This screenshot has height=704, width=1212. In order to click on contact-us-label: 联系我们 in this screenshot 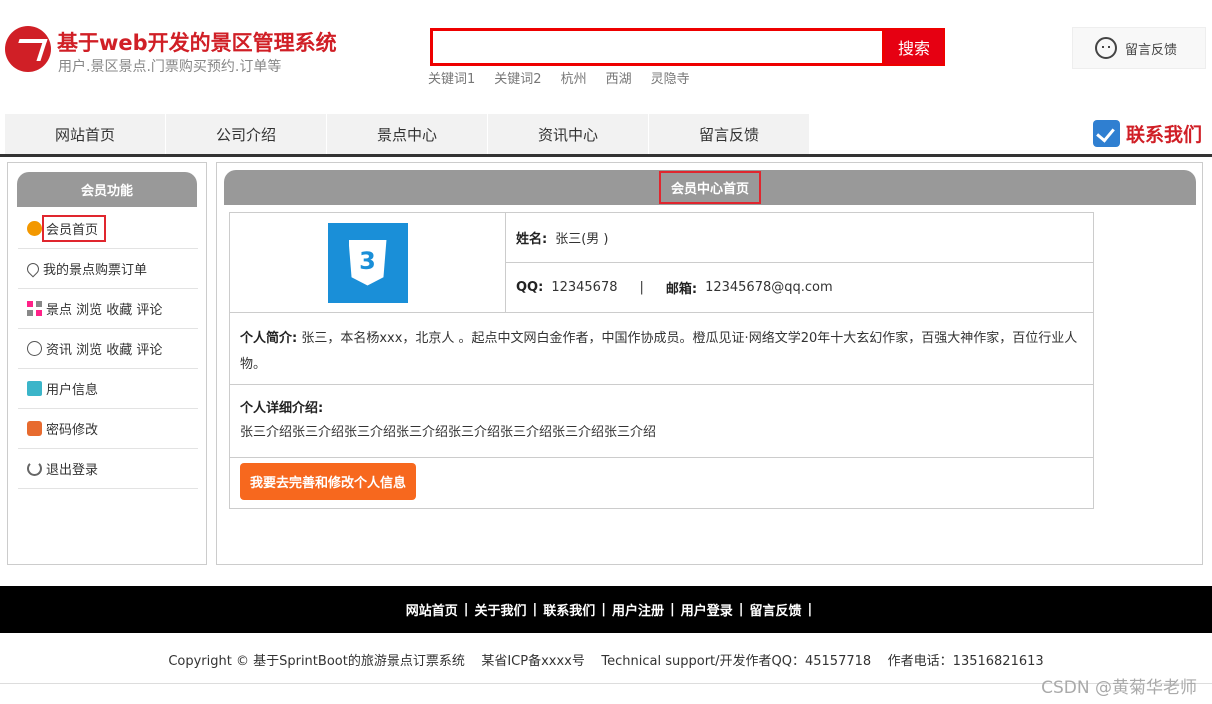, I will do `click(1163, 135)`.